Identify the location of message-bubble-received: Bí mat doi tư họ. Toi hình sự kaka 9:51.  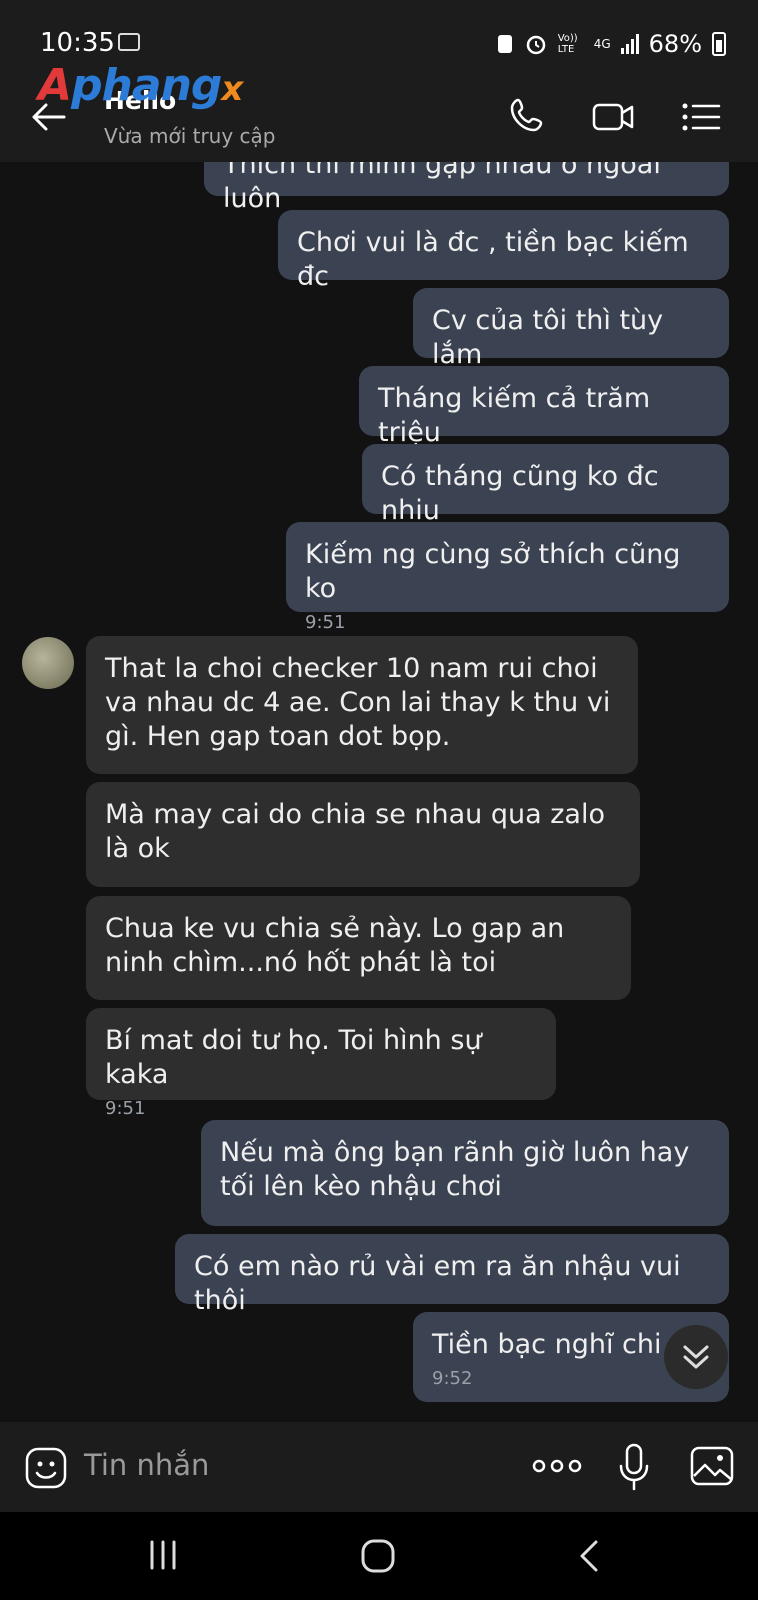
(321, 1063).